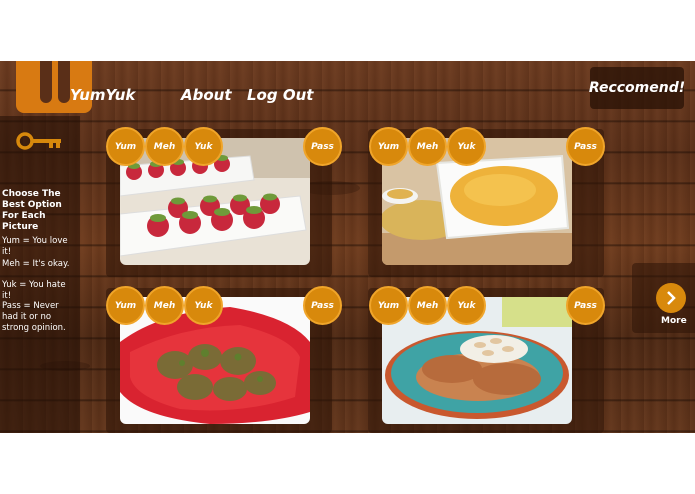  I want to click on card-3-yuk-button: Yuk, so click(203, 305).